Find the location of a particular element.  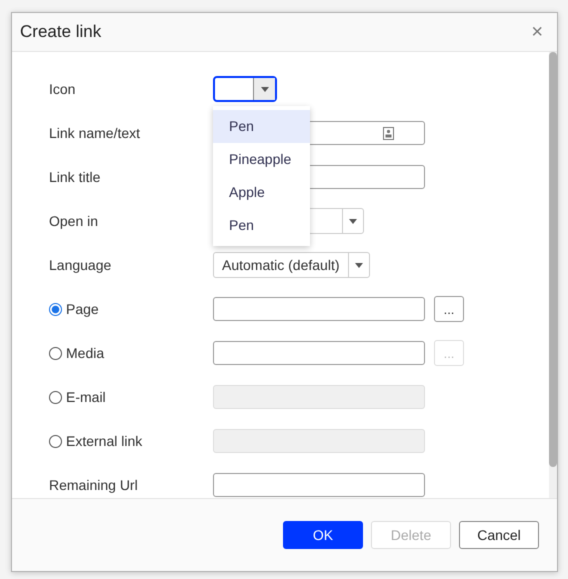

field-label: Open in is located at coordinates (73, 221).